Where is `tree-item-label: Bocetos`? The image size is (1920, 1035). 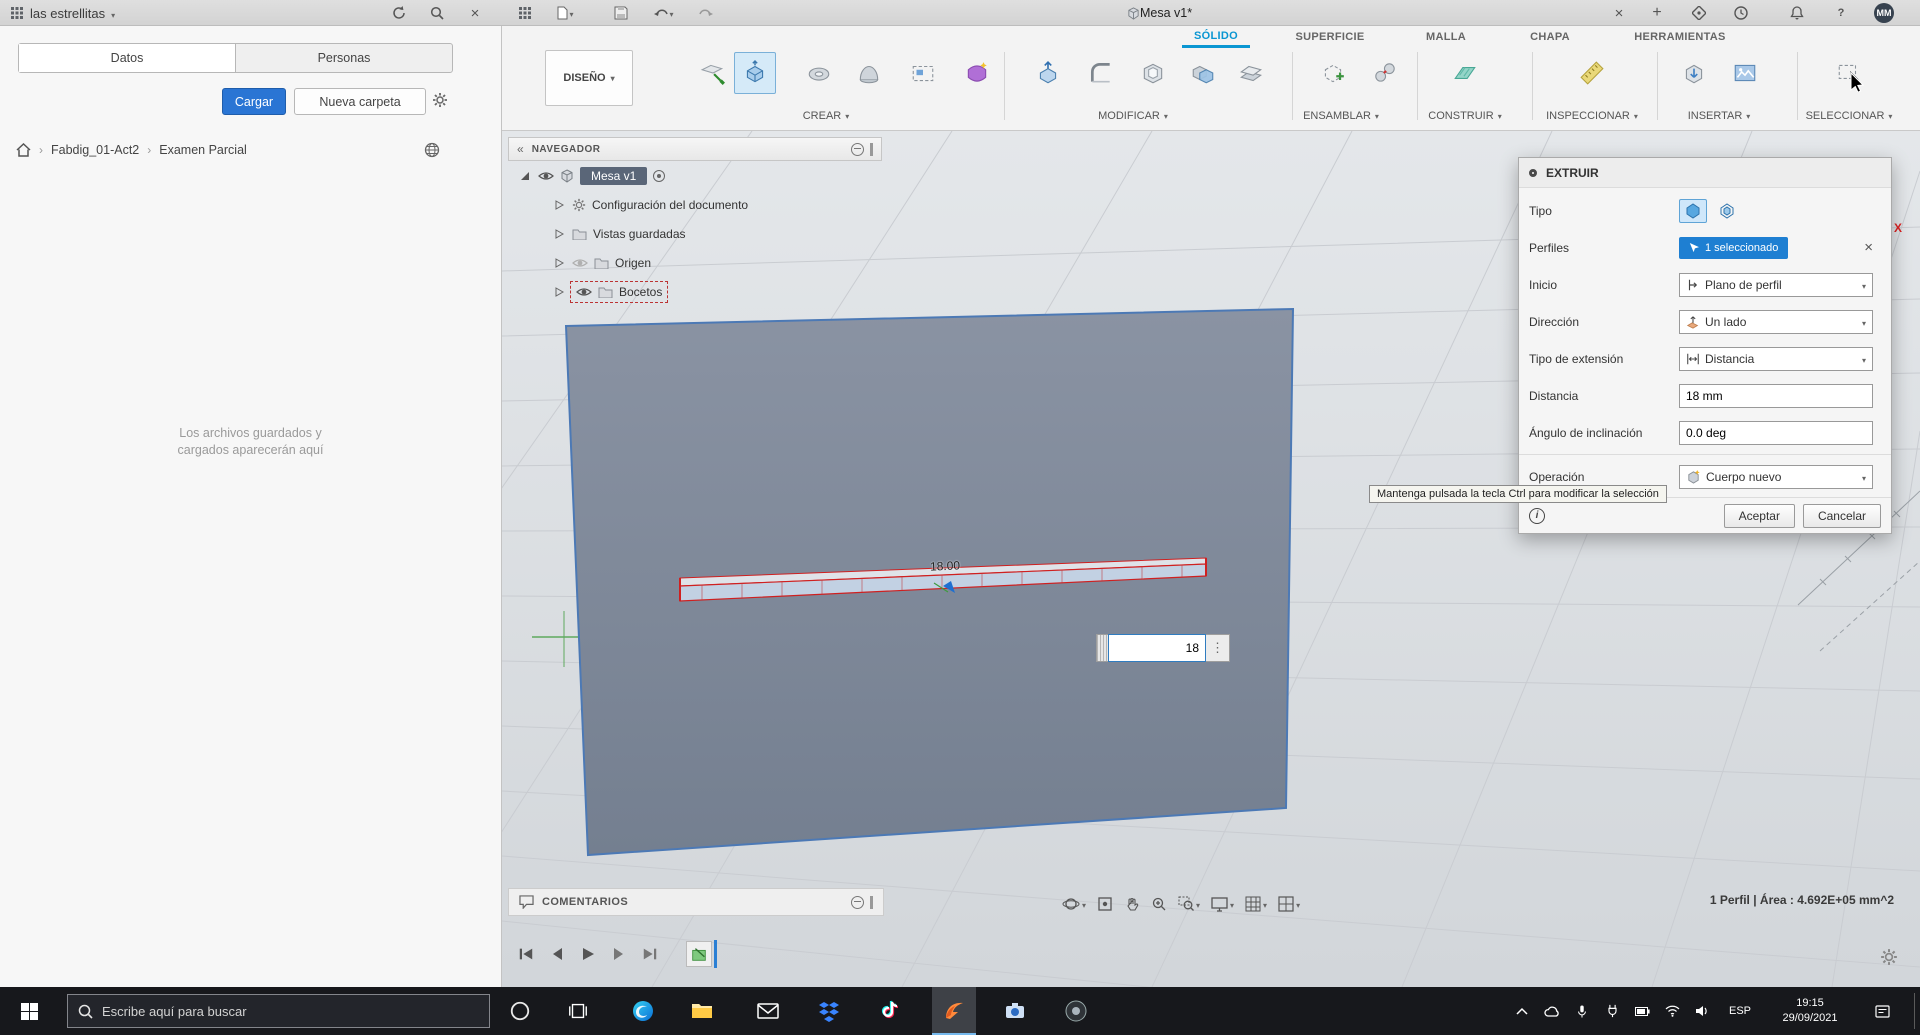 tree-item-label: Bocetos is located at coordinates (640, 292).